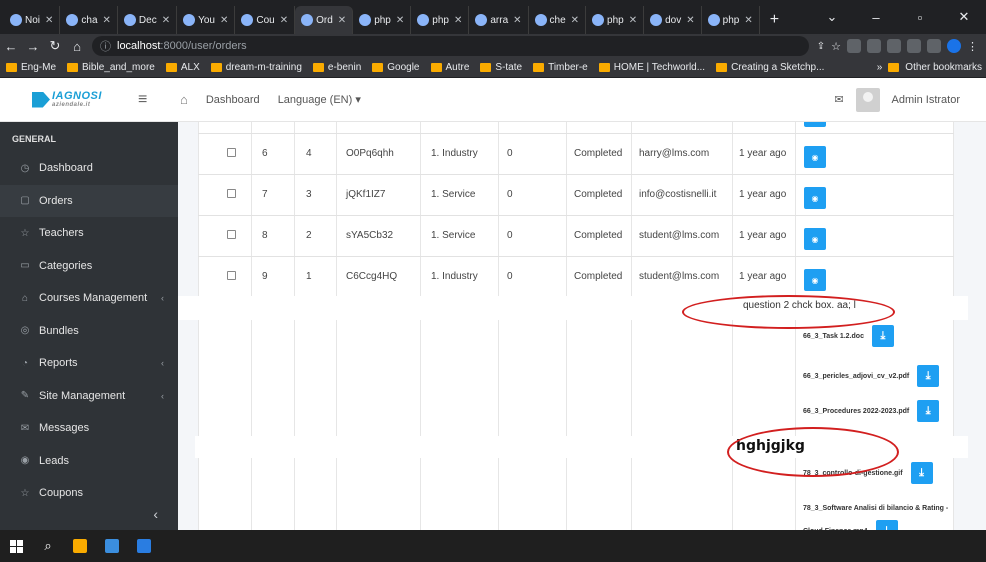  I want to click on menu-icon: ⋮, so click(972, 46).